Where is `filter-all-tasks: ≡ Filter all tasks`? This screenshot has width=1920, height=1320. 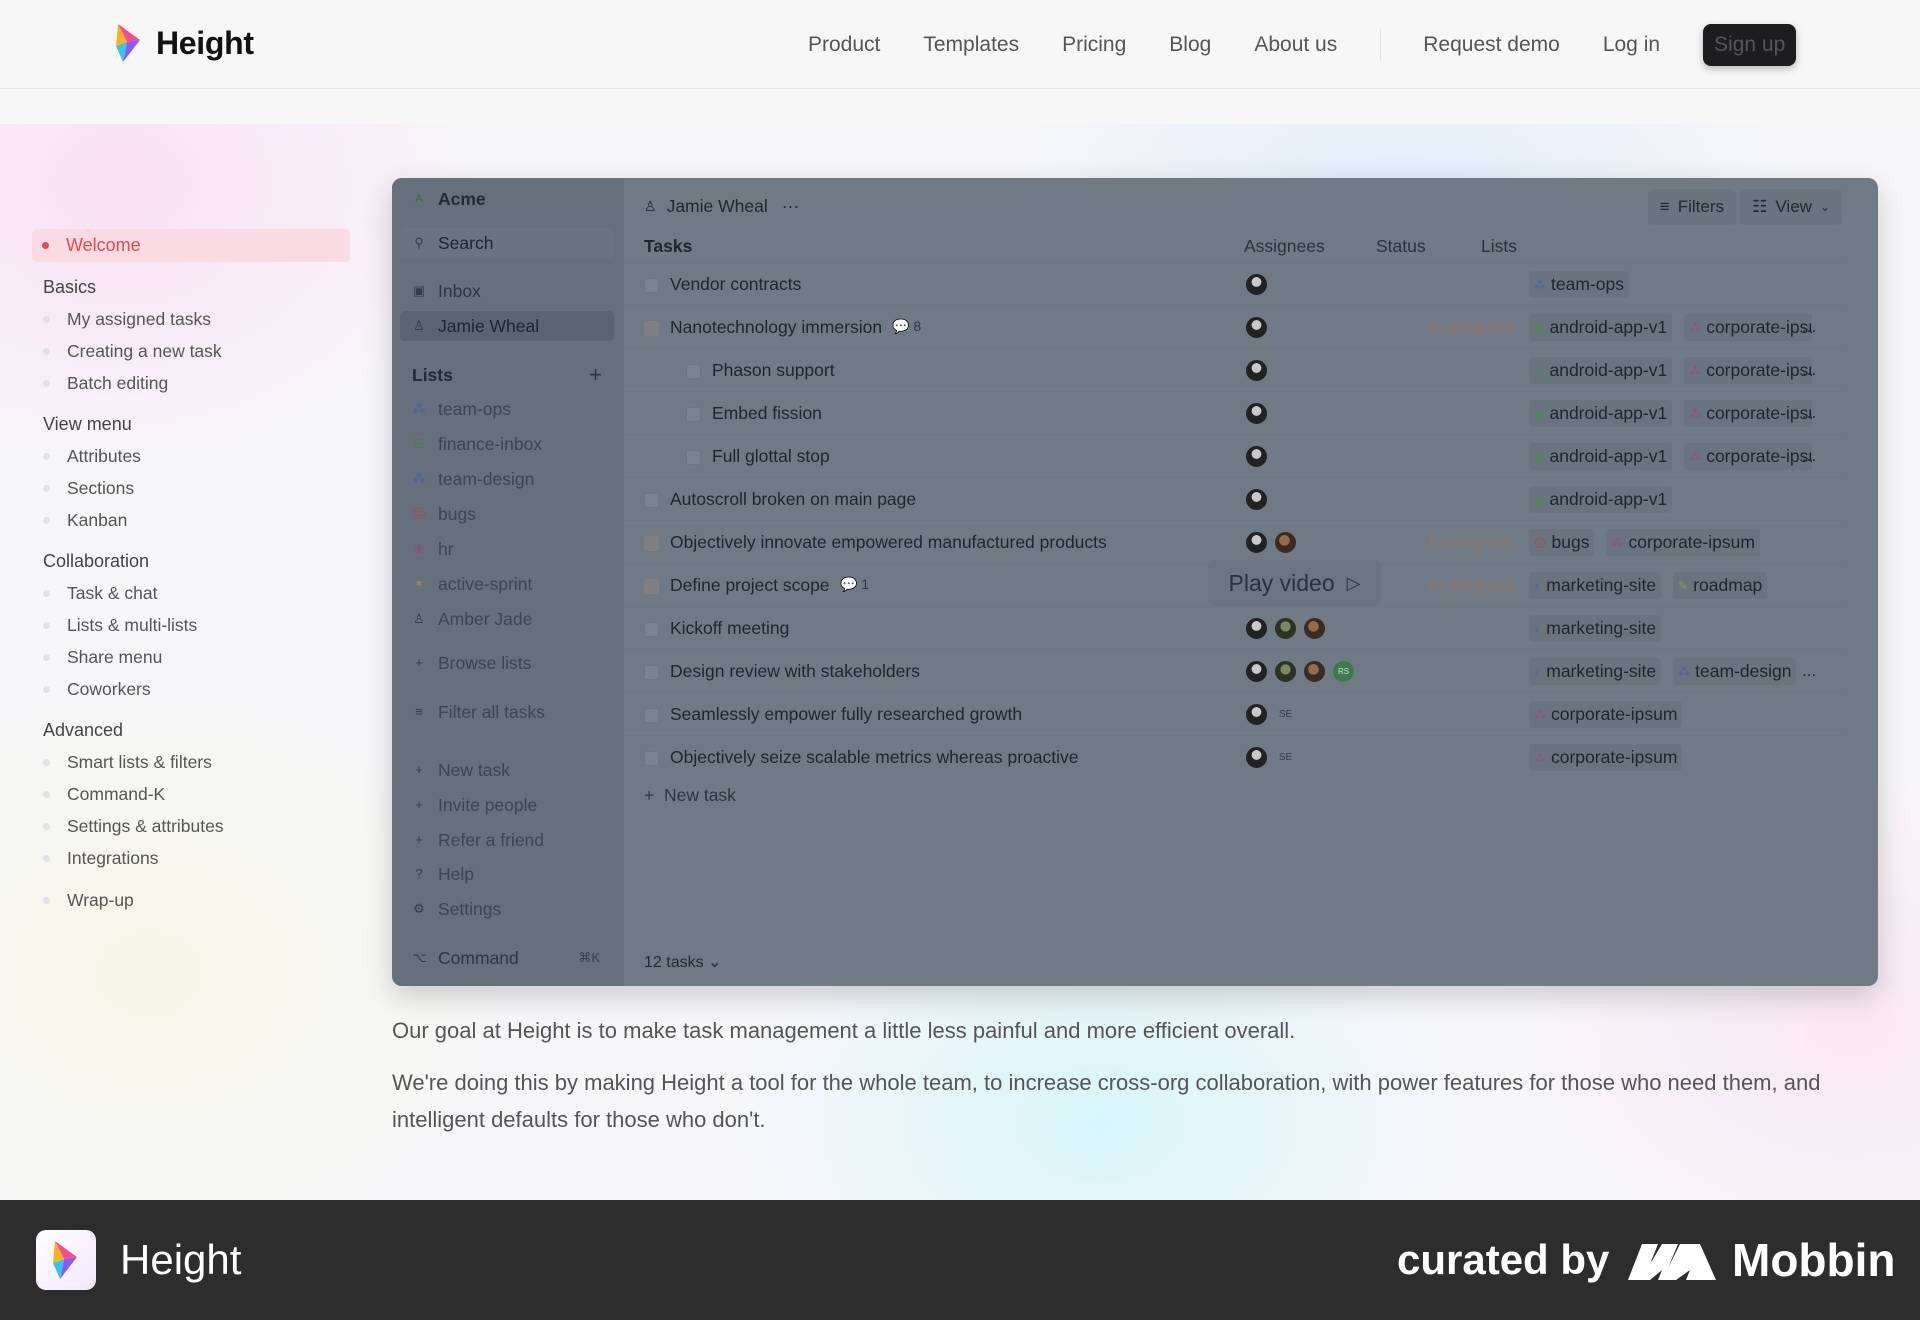
filter-all-tasks: ≡ Filter all tasks is located at coordinates (507, 712).